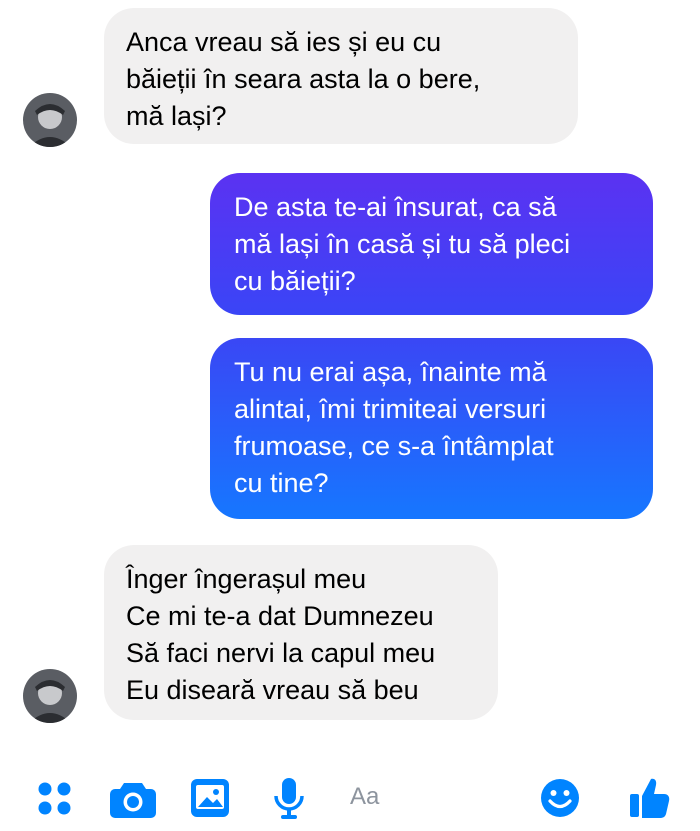 This screenshot has height=831, width=700. Describe the element at coordinates (364, 797) in the screenshot. I see `message-input: Aa` at that location.